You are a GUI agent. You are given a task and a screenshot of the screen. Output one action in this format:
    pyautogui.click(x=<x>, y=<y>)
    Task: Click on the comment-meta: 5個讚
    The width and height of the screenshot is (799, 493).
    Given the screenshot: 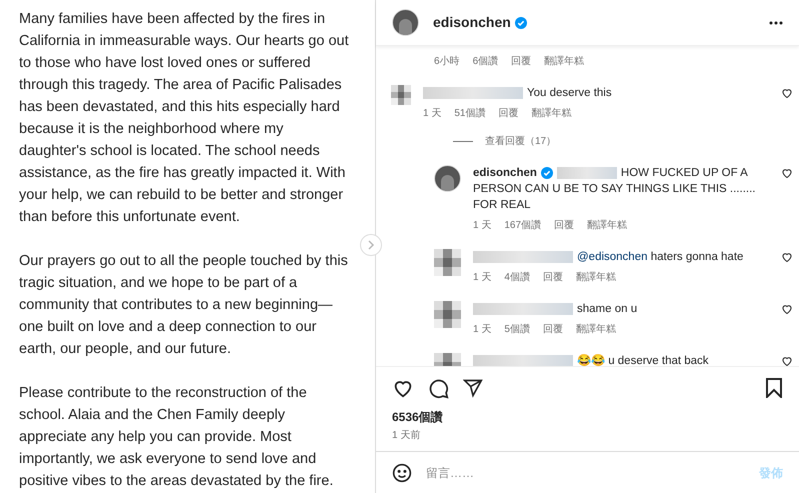 What is the action you would take?
    pyautogui.click(x=517, y=329)
    